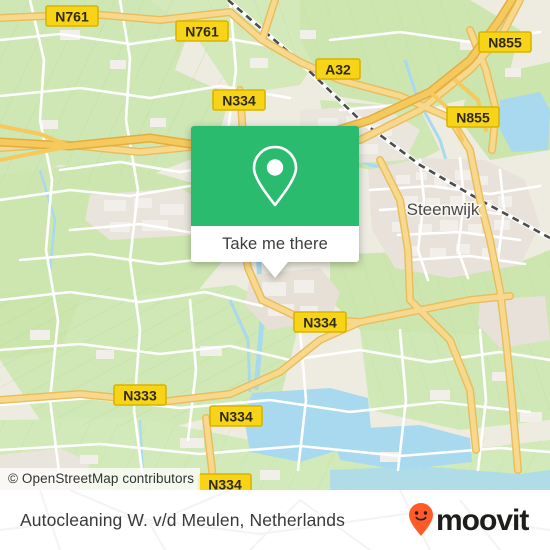  I want to click on moovit-logo: moovit, so click(470, 520).